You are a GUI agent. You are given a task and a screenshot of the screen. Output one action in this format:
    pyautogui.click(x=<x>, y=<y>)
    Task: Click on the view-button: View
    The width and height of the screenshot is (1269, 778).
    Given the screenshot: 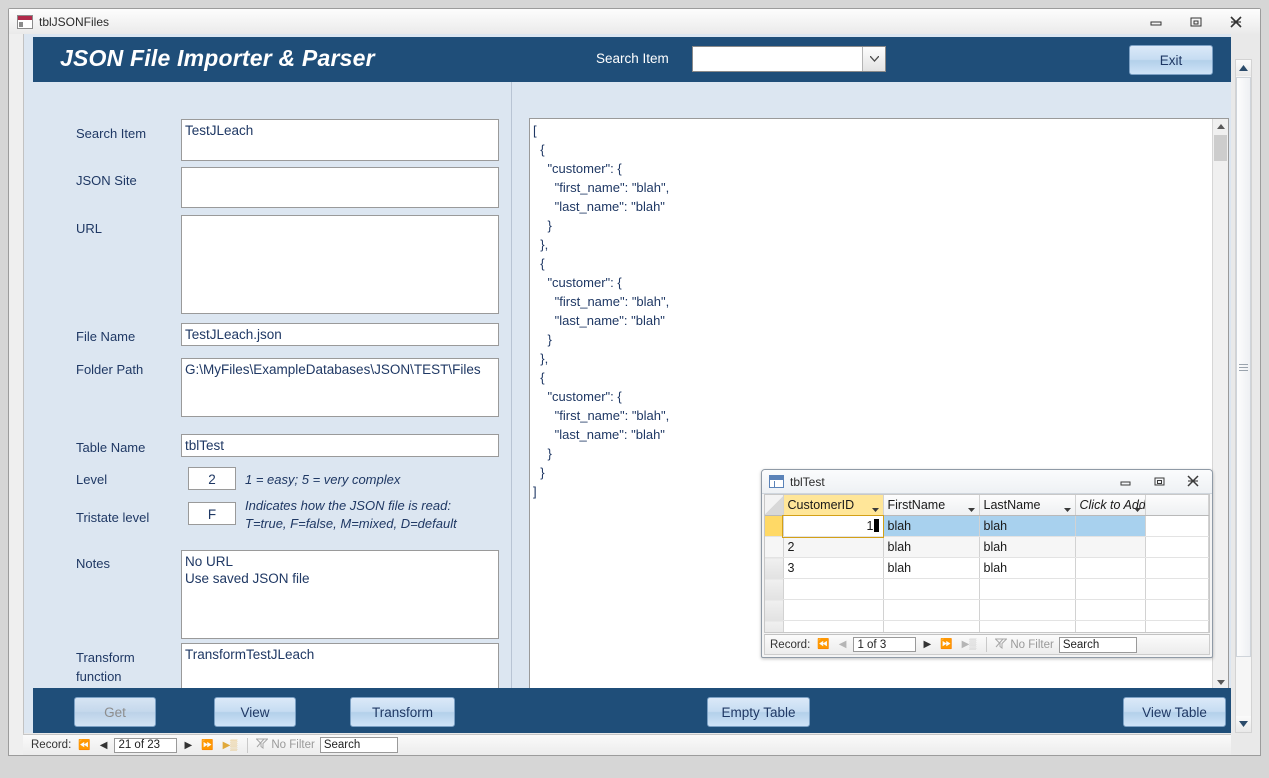 What is the action you would take?
    pyautogui.click(x=255, y=712)
    